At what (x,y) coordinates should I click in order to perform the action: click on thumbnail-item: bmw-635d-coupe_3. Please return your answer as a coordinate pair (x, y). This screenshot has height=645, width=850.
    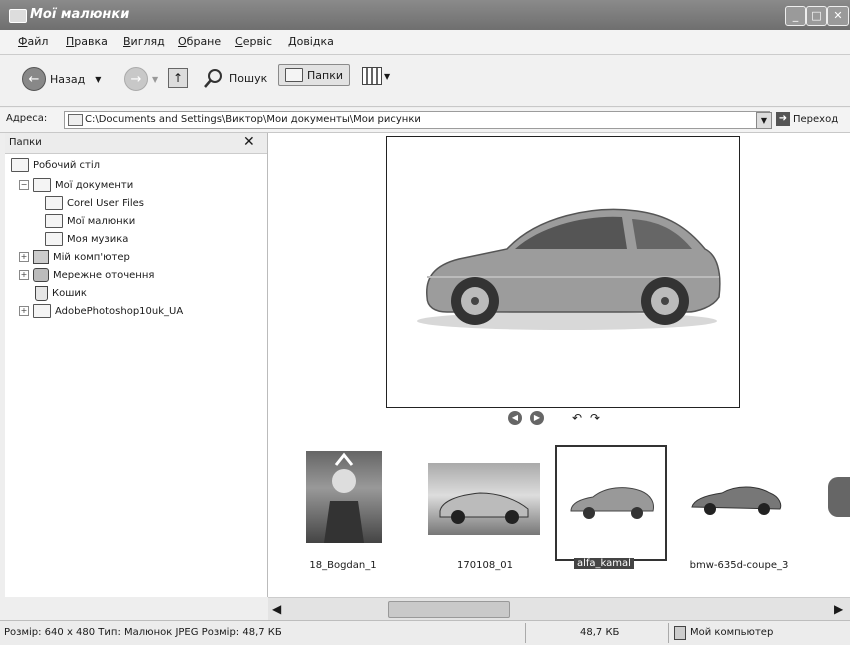
    Looking at the image, I should click on (739, 511).